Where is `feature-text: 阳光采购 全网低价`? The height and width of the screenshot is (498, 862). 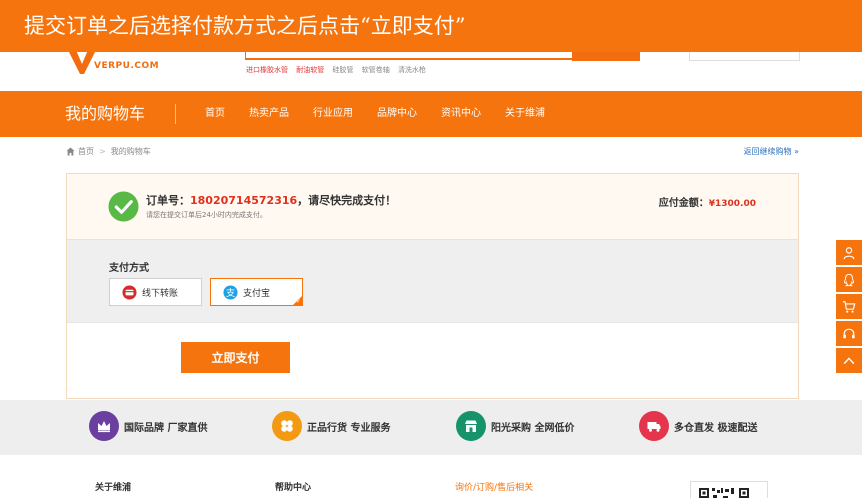 feature-text: 阳光采购 全网低价 is located at coordinates (533, 428).